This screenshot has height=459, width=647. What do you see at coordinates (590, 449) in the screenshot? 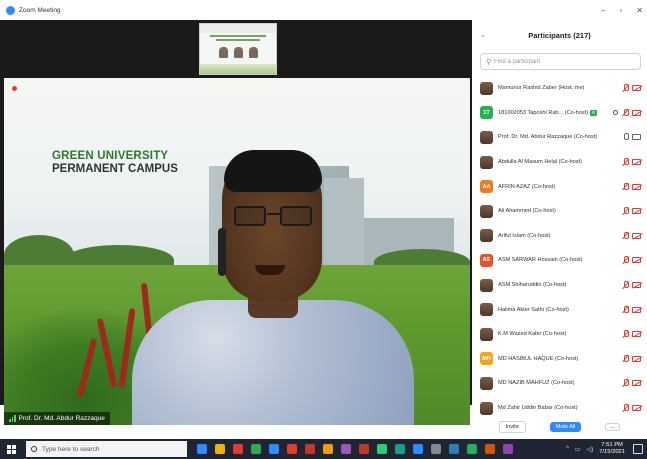
I see `speaker-icon: ◁)` at bounding box center [590, 449].